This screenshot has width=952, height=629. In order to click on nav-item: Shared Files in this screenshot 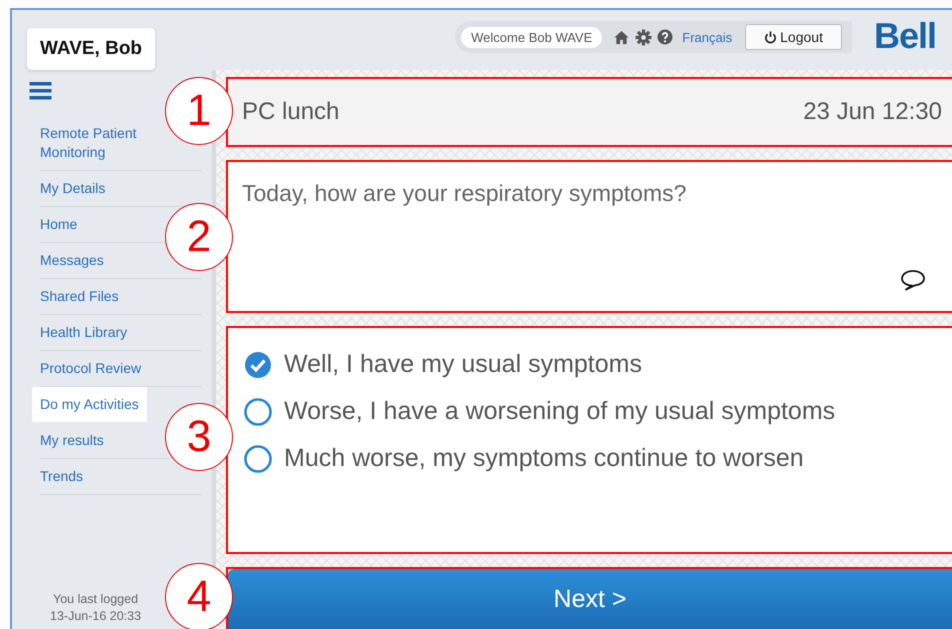, I will do `click(79, 296)`.